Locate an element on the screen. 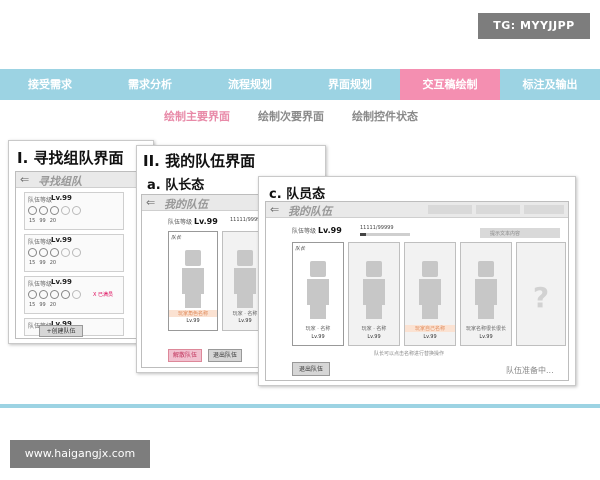 This screenshot has height=480, width=600. frame-title: II. 我的队伍界面 is located at coordinates (199, 161).